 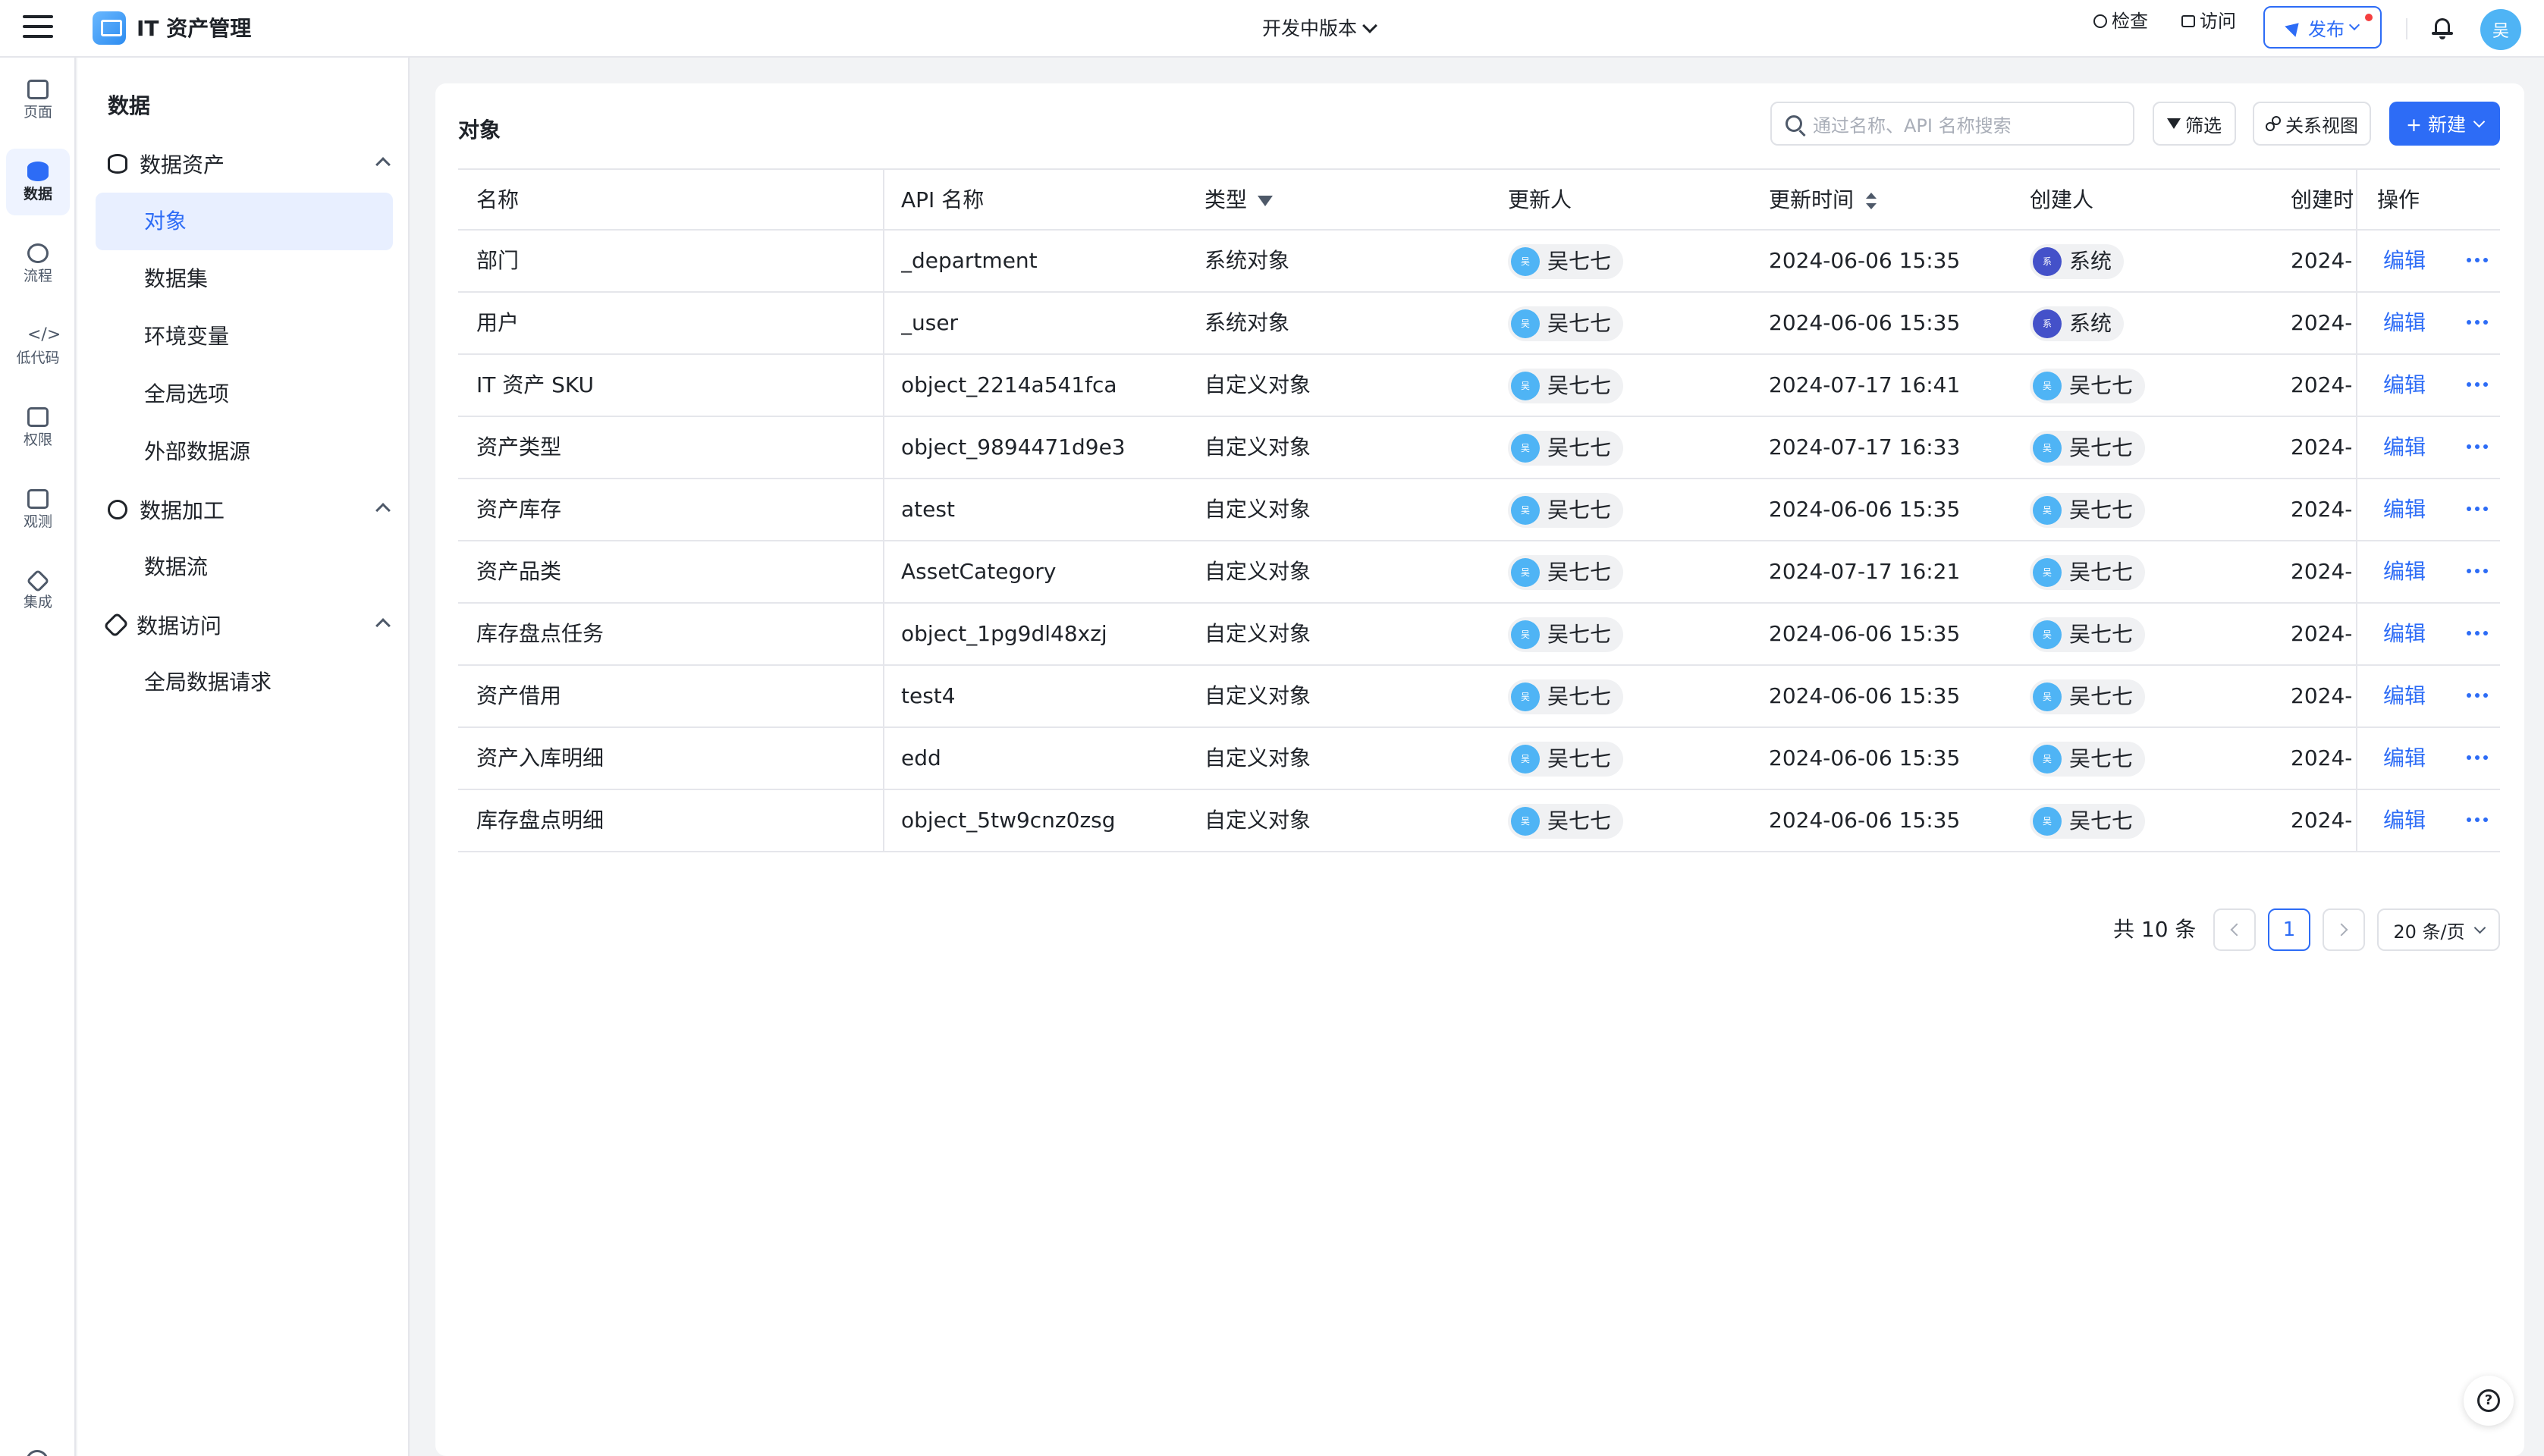 What do you see at coordinates (2436, 125) in the screenshot?
I see `new-label: + 新建` at bounding box center [2436, 125].